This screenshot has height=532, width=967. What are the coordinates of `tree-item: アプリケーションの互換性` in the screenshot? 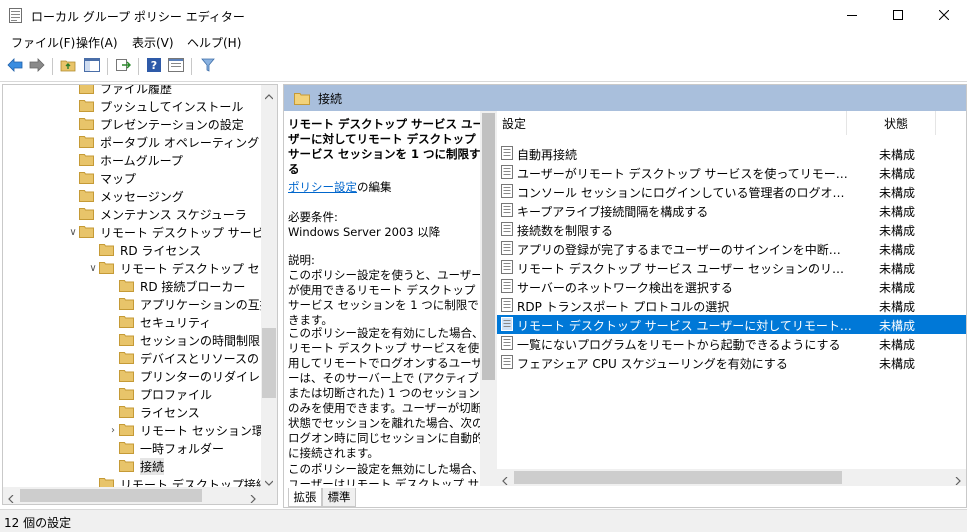 It's located at (192, 304).